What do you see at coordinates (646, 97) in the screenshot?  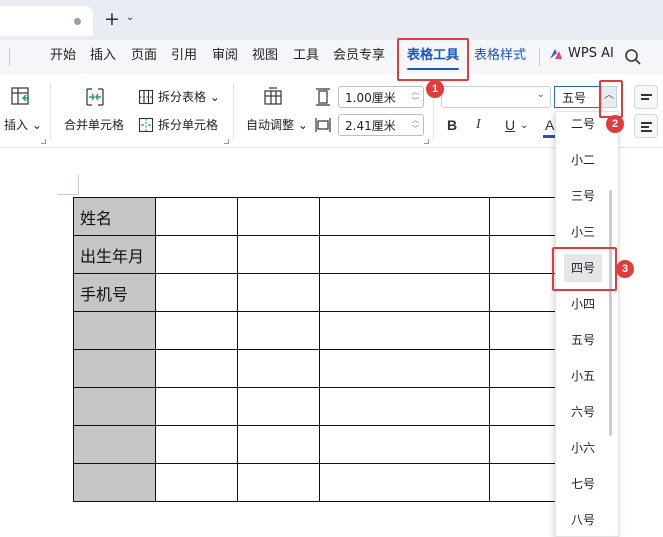 I see `align-top-button` at bounding box center [646, 97].